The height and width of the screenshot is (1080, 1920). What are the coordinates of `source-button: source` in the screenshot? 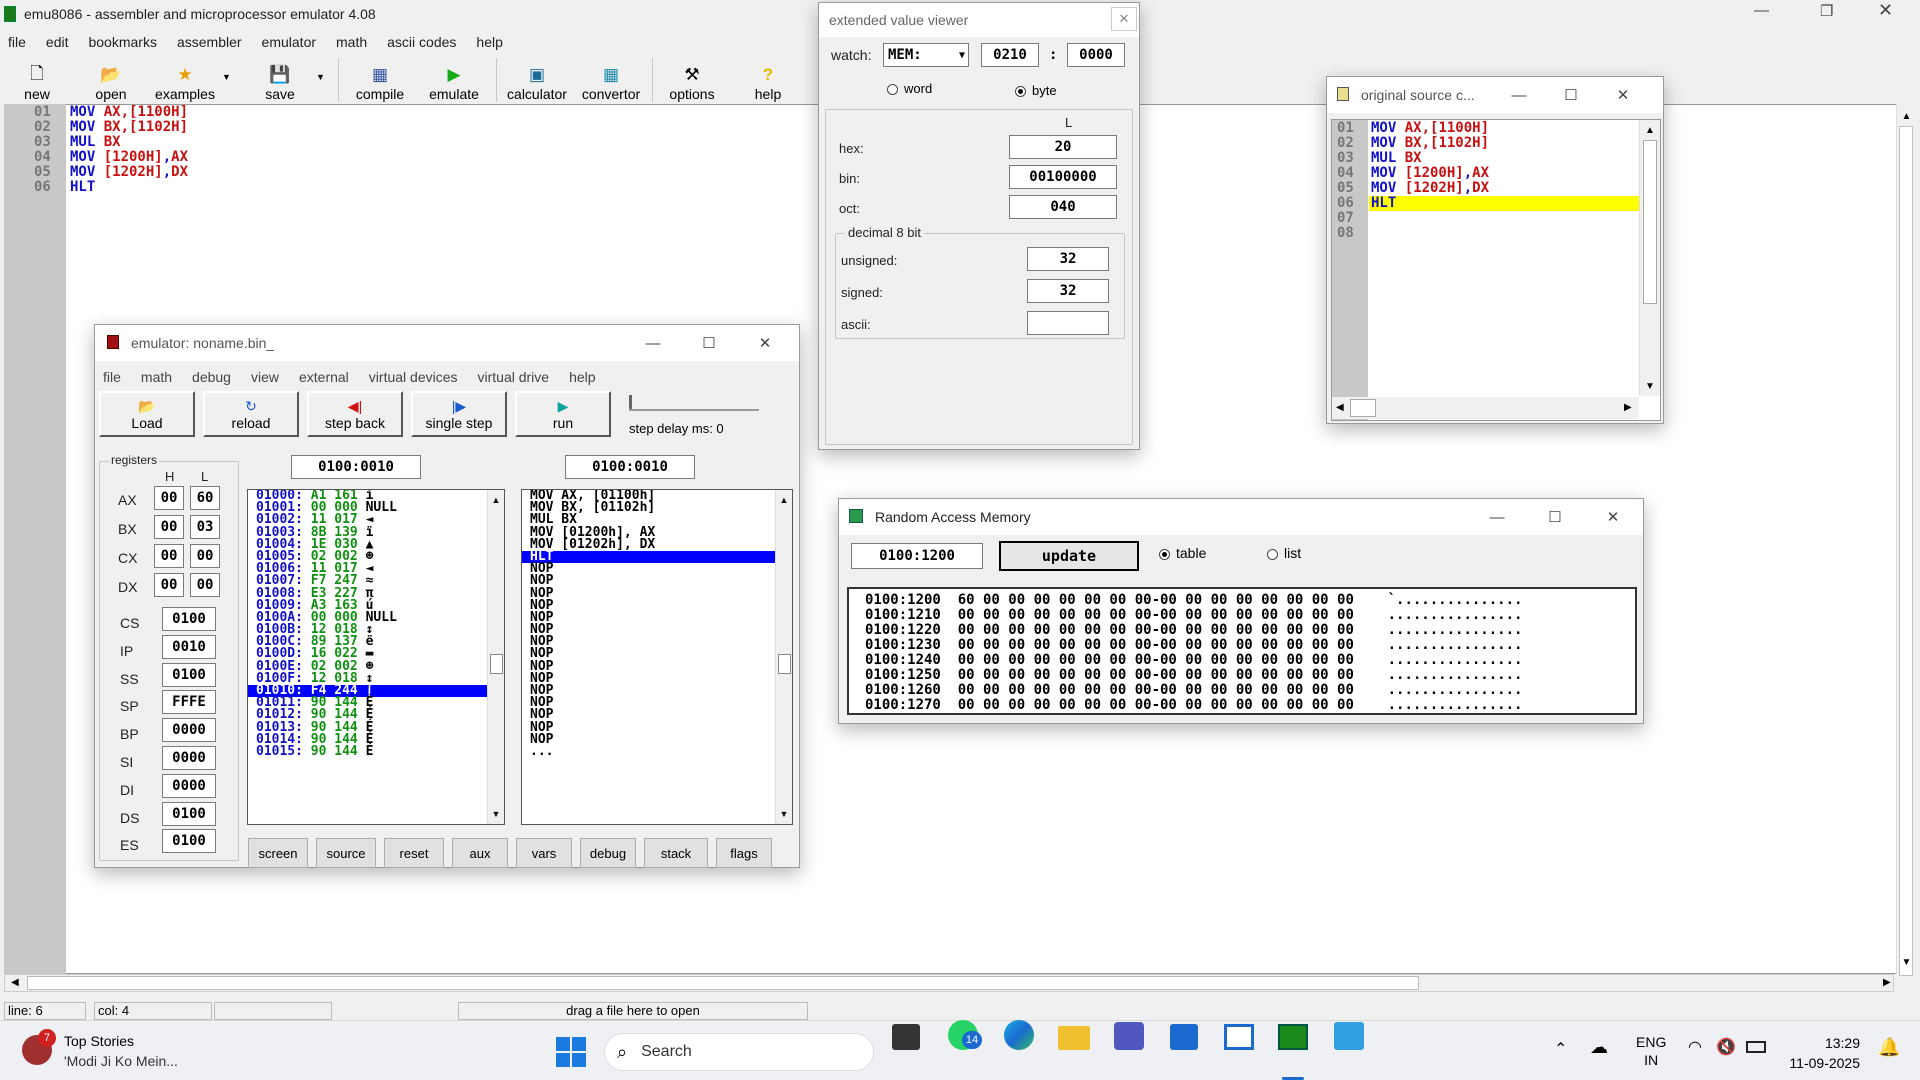 It's located at (346, 853).